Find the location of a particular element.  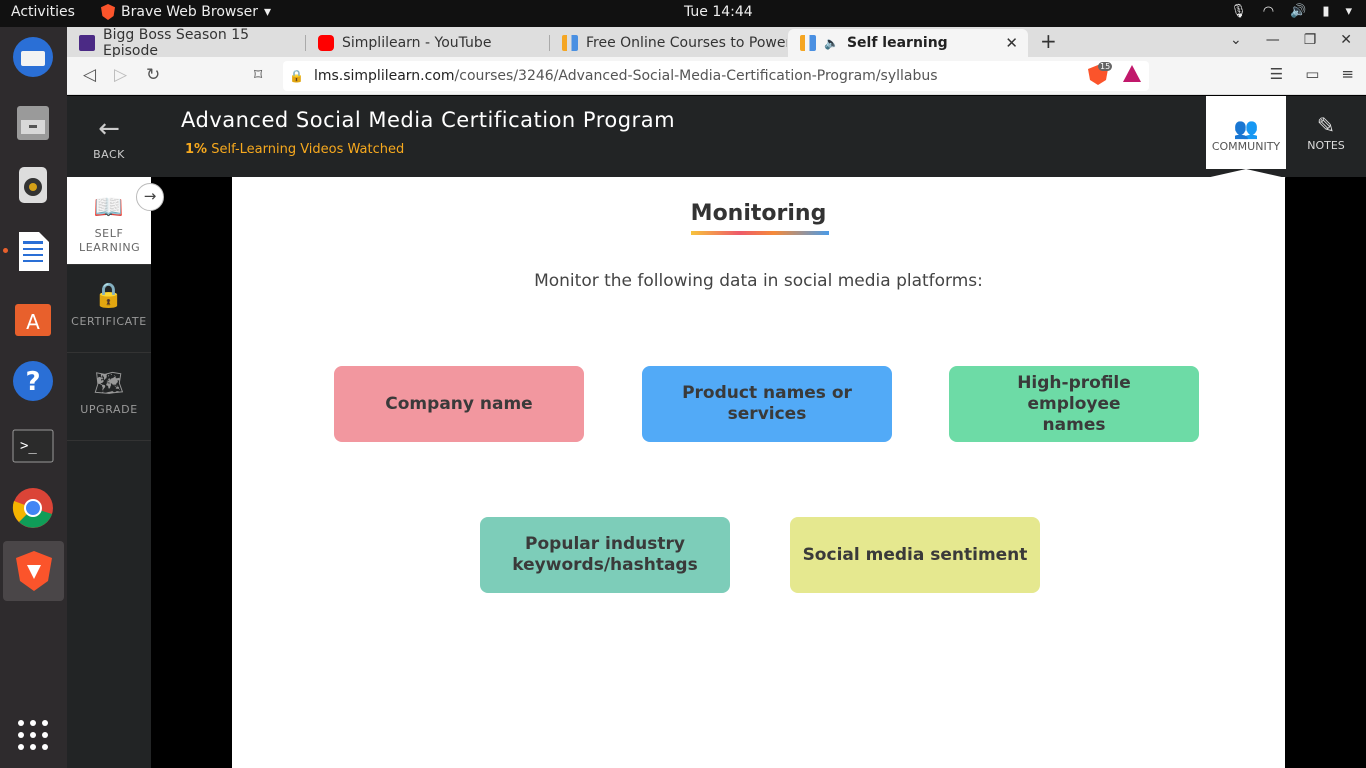

app-name: Brave Web Browser is located at coordinates (189, 12).